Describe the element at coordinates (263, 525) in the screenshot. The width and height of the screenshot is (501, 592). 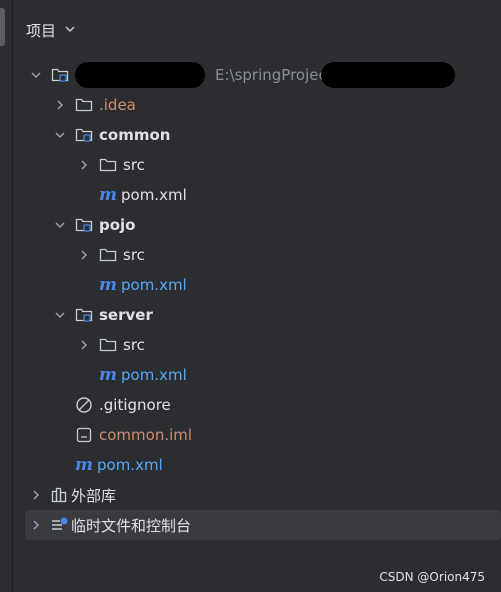
I see `tree-row-scratches: 临时文件和控制台` at that location.